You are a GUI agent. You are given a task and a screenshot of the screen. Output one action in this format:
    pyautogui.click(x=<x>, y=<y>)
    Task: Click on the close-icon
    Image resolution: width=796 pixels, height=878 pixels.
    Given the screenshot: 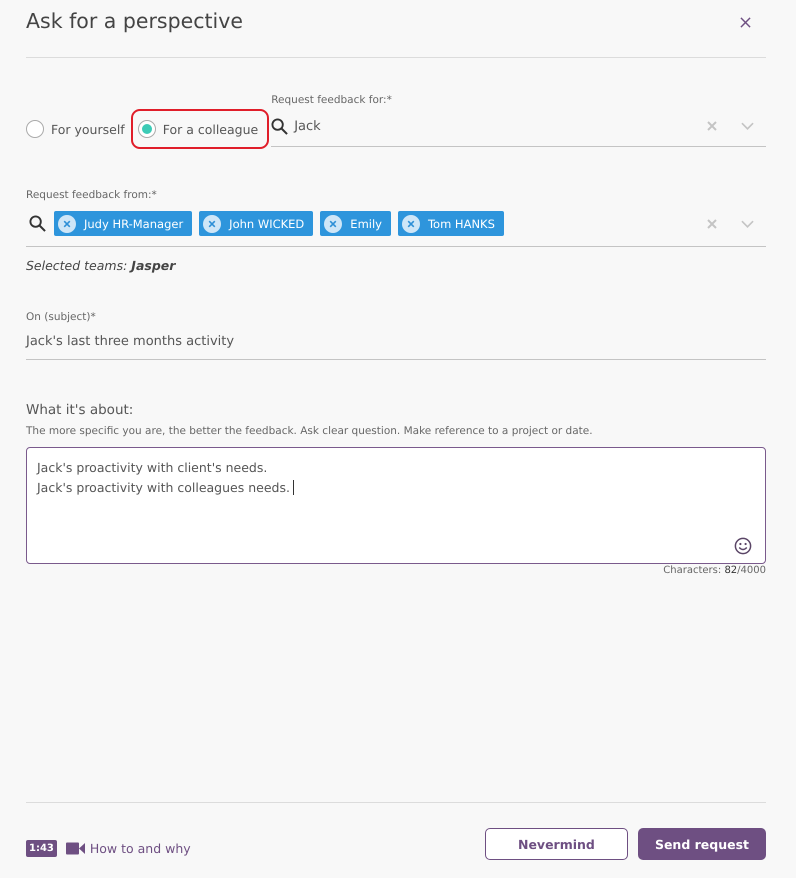 What is the action you would take?
    pyautogui.click(x=745, y=22)
    